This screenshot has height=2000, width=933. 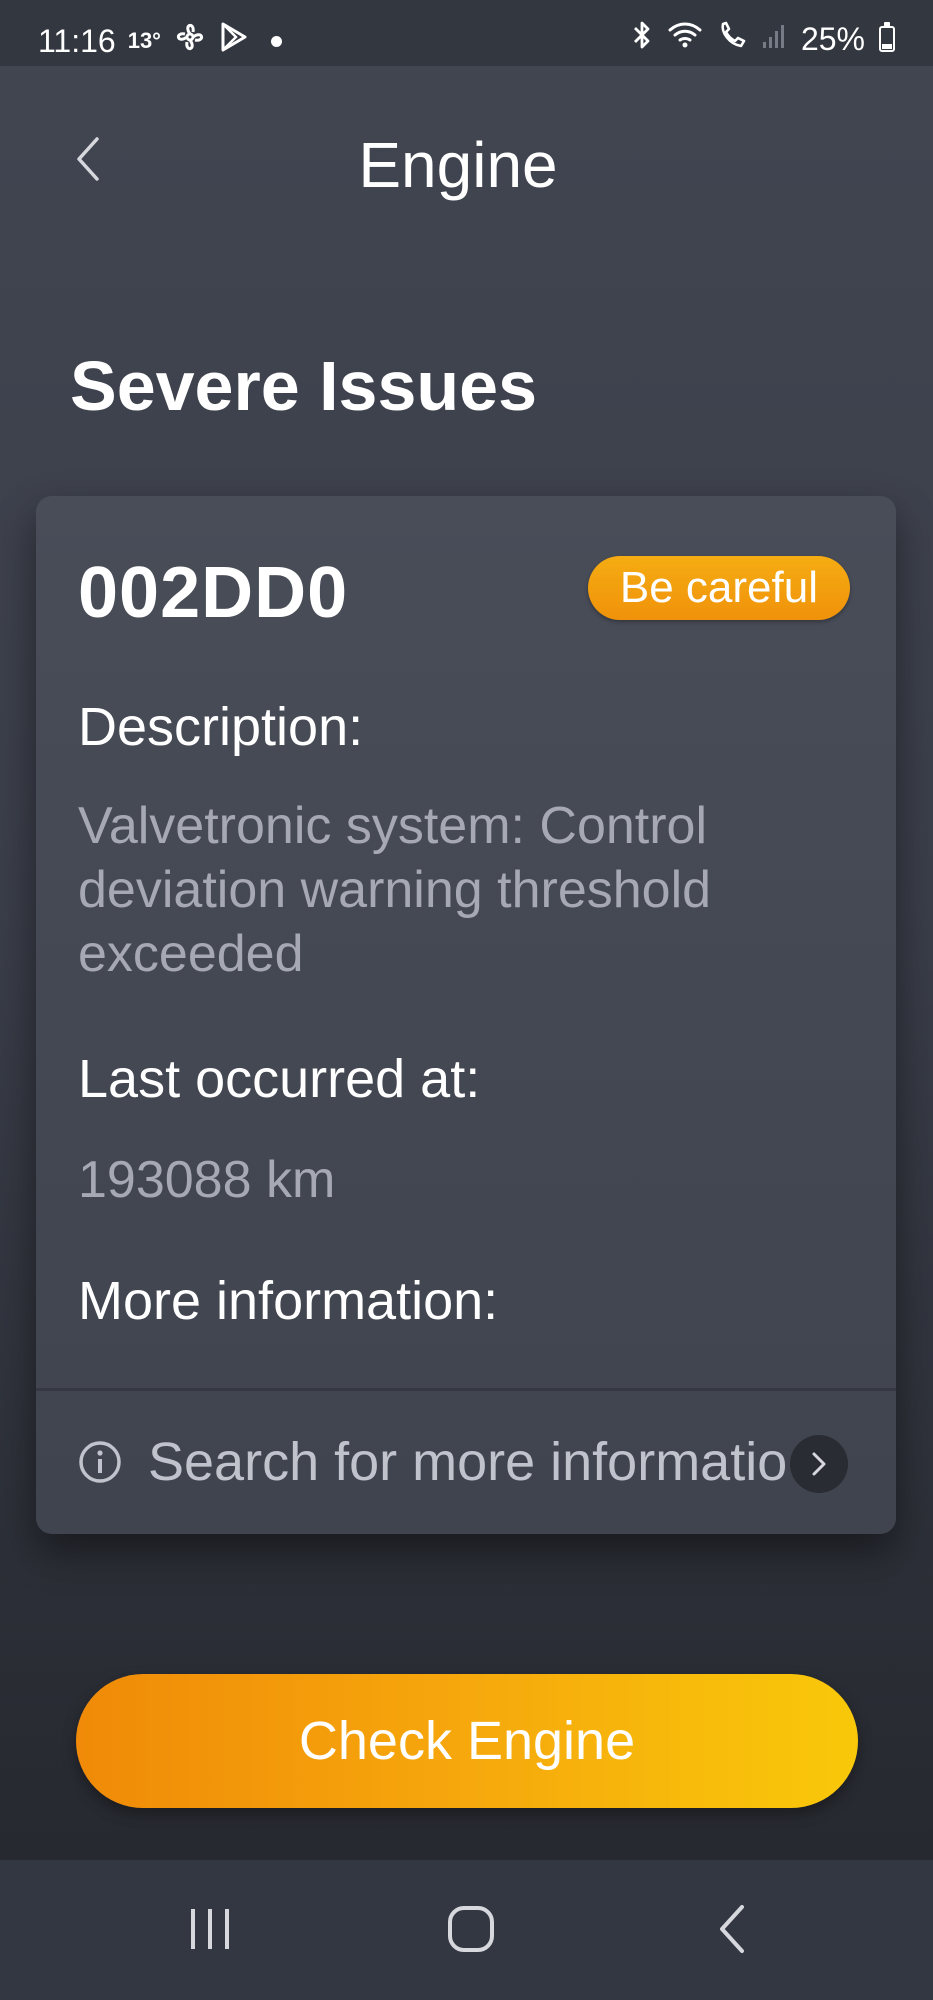 I want to click on bluetooth-icon, so click(x=642, y=39).